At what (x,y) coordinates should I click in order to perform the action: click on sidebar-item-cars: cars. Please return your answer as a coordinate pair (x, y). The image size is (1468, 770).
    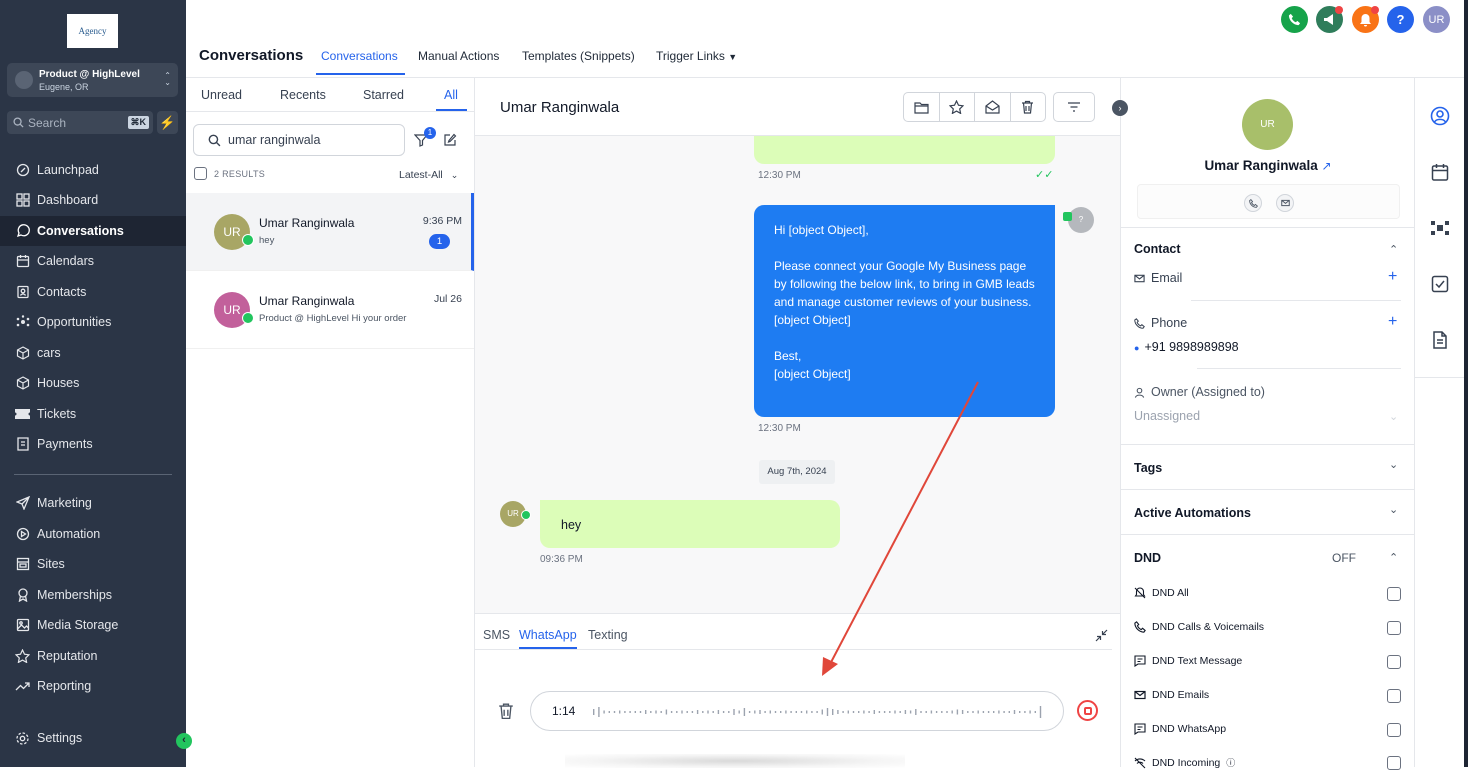
    Looking at the image, I should click on (93, 353).